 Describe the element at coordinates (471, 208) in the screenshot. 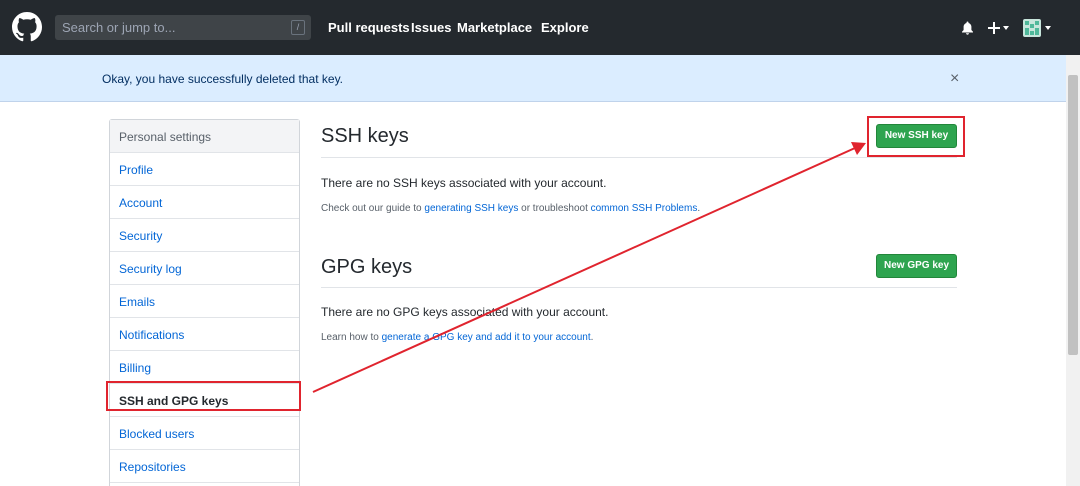

I see `generating-ssh-keys-link: generating SSH keys` at that location.